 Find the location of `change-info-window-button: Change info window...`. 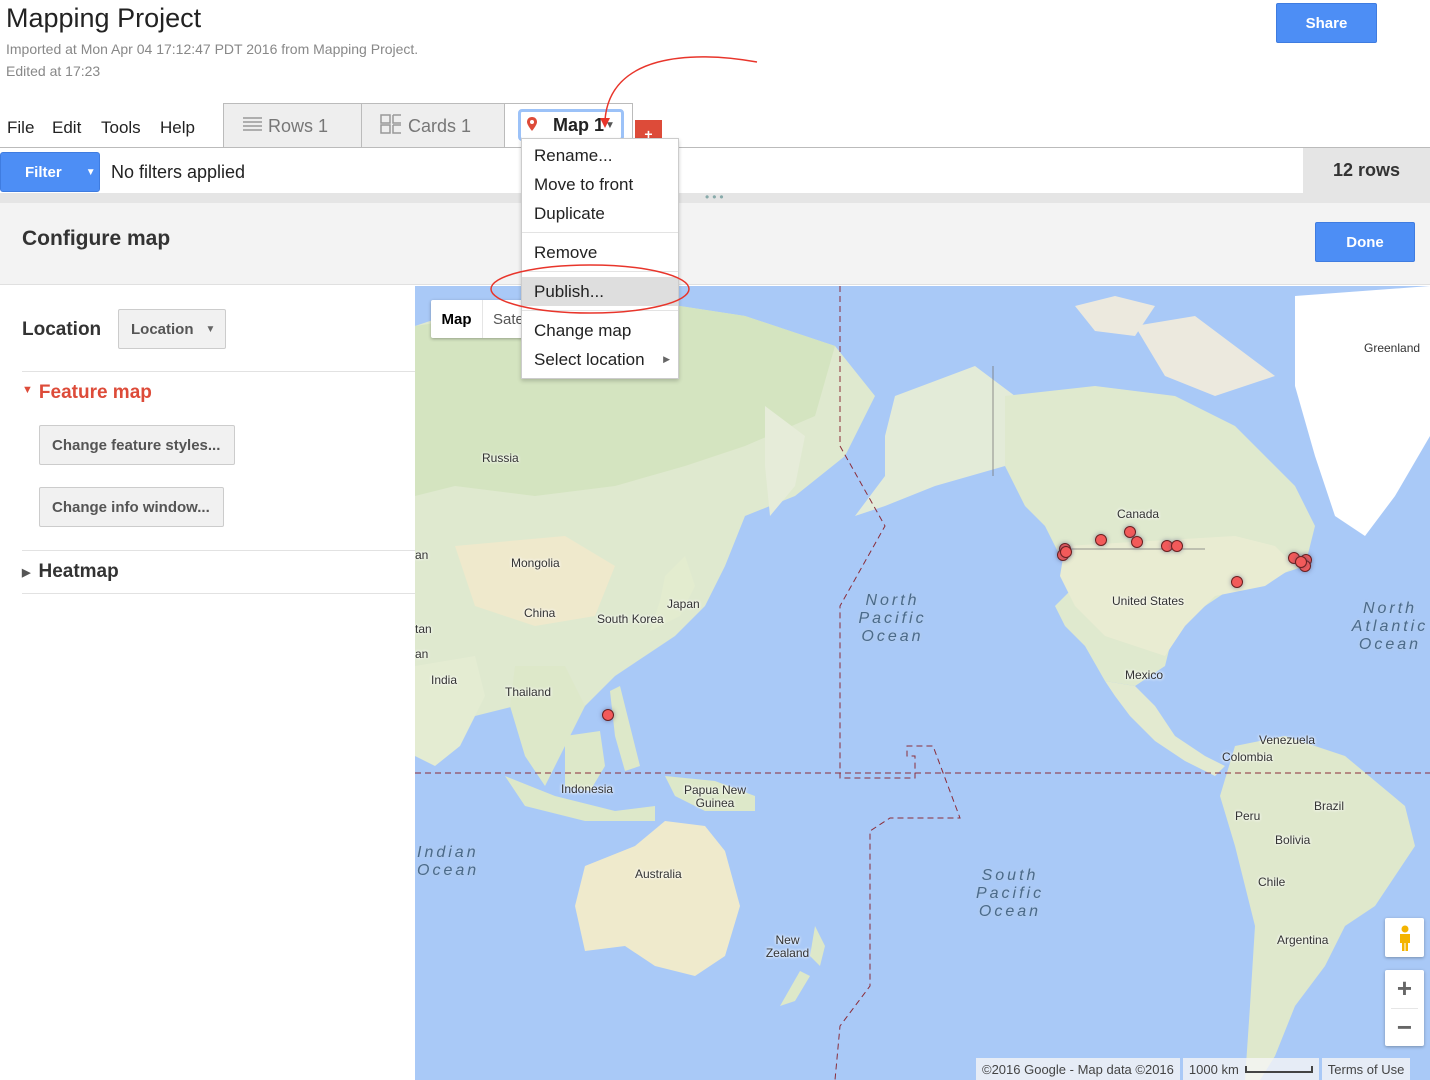

change-info-window-button: Change info window... is located at coordinates (131, 507).